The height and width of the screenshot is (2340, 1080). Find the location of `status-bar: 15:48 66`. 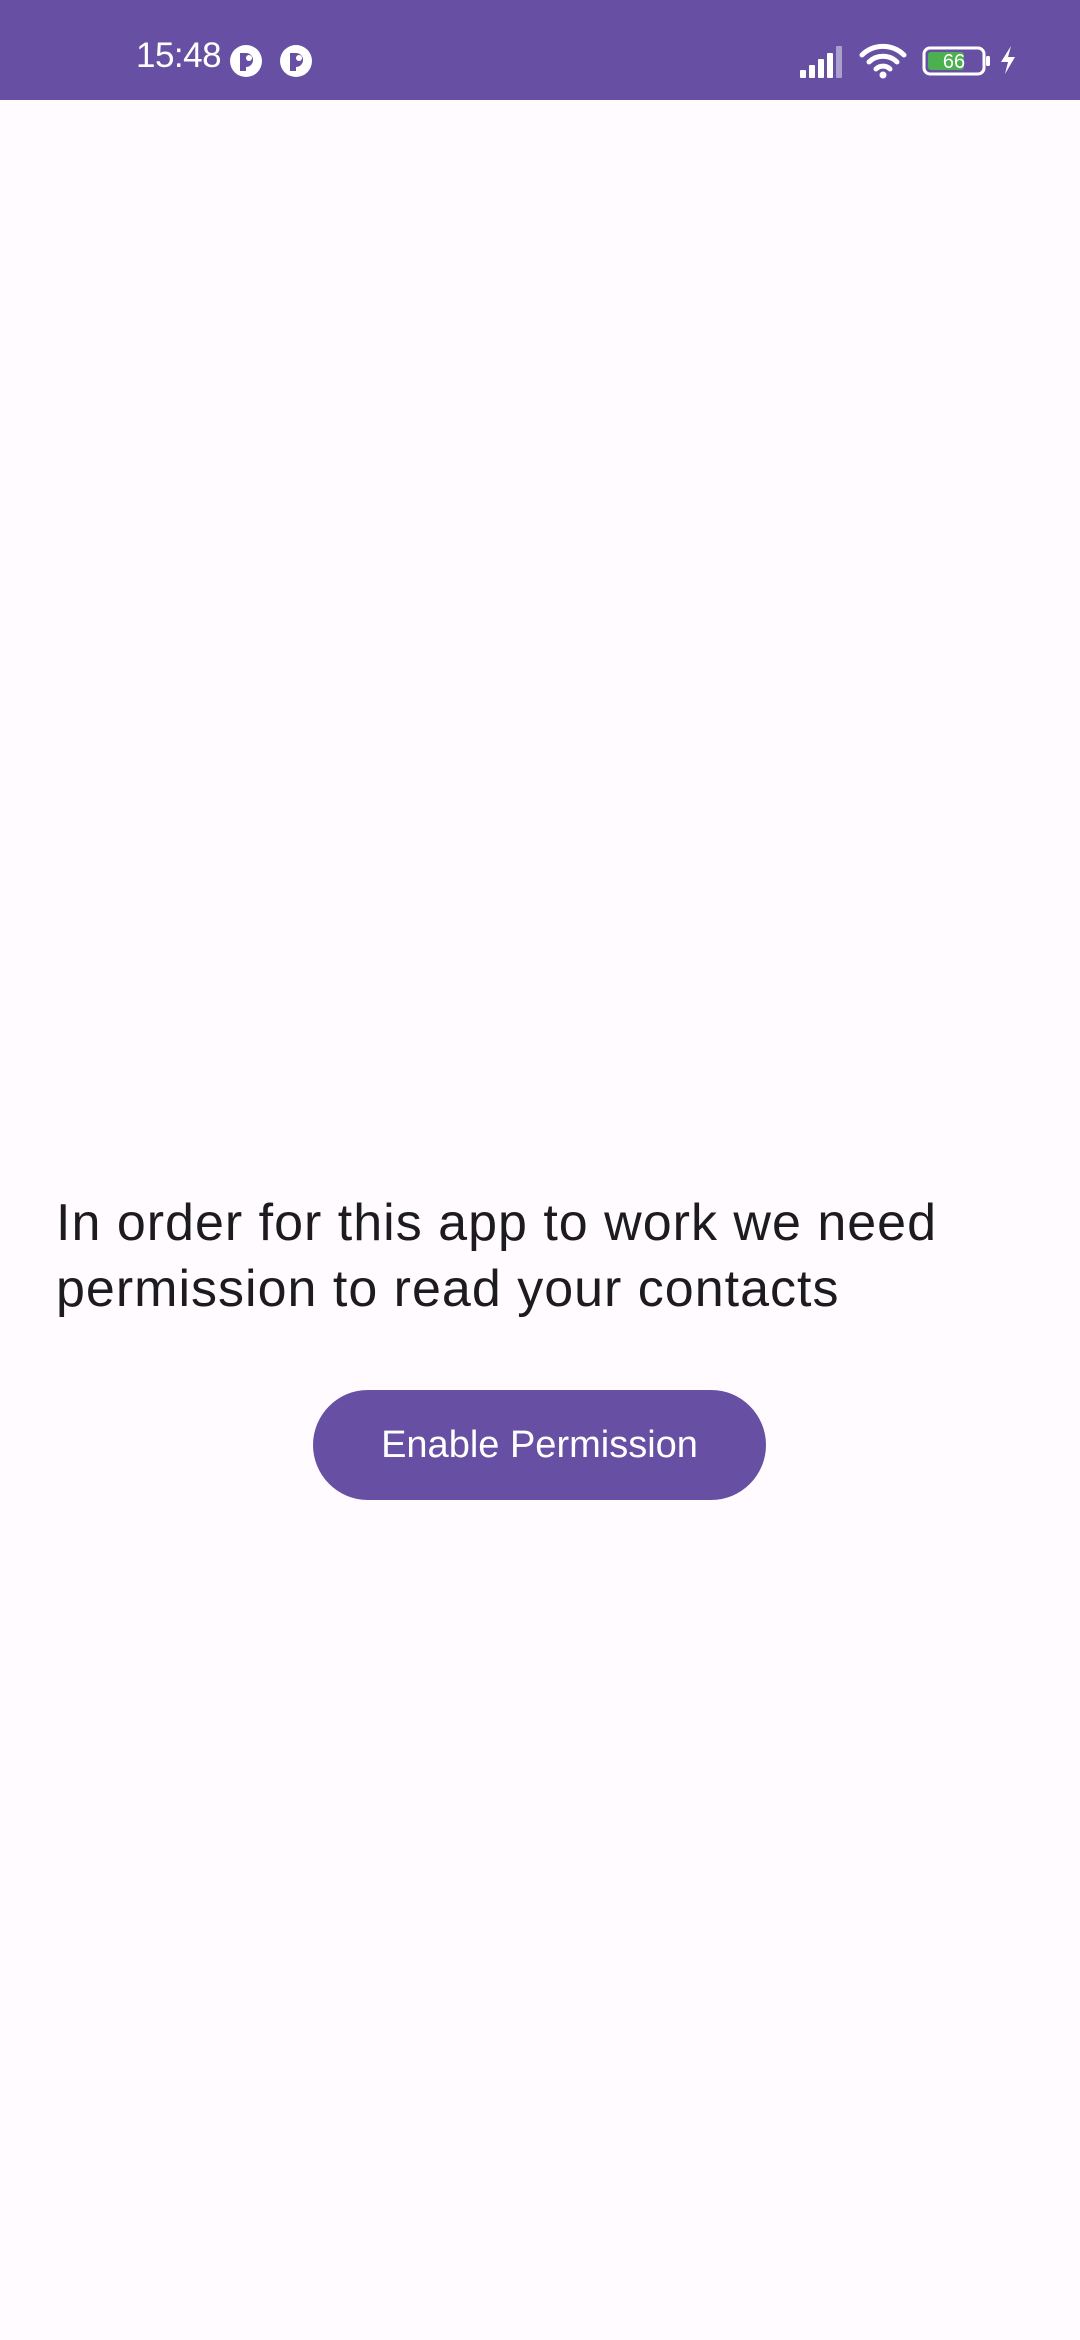

status-bar: 15:48 66 is located at coordinates (540, 50).